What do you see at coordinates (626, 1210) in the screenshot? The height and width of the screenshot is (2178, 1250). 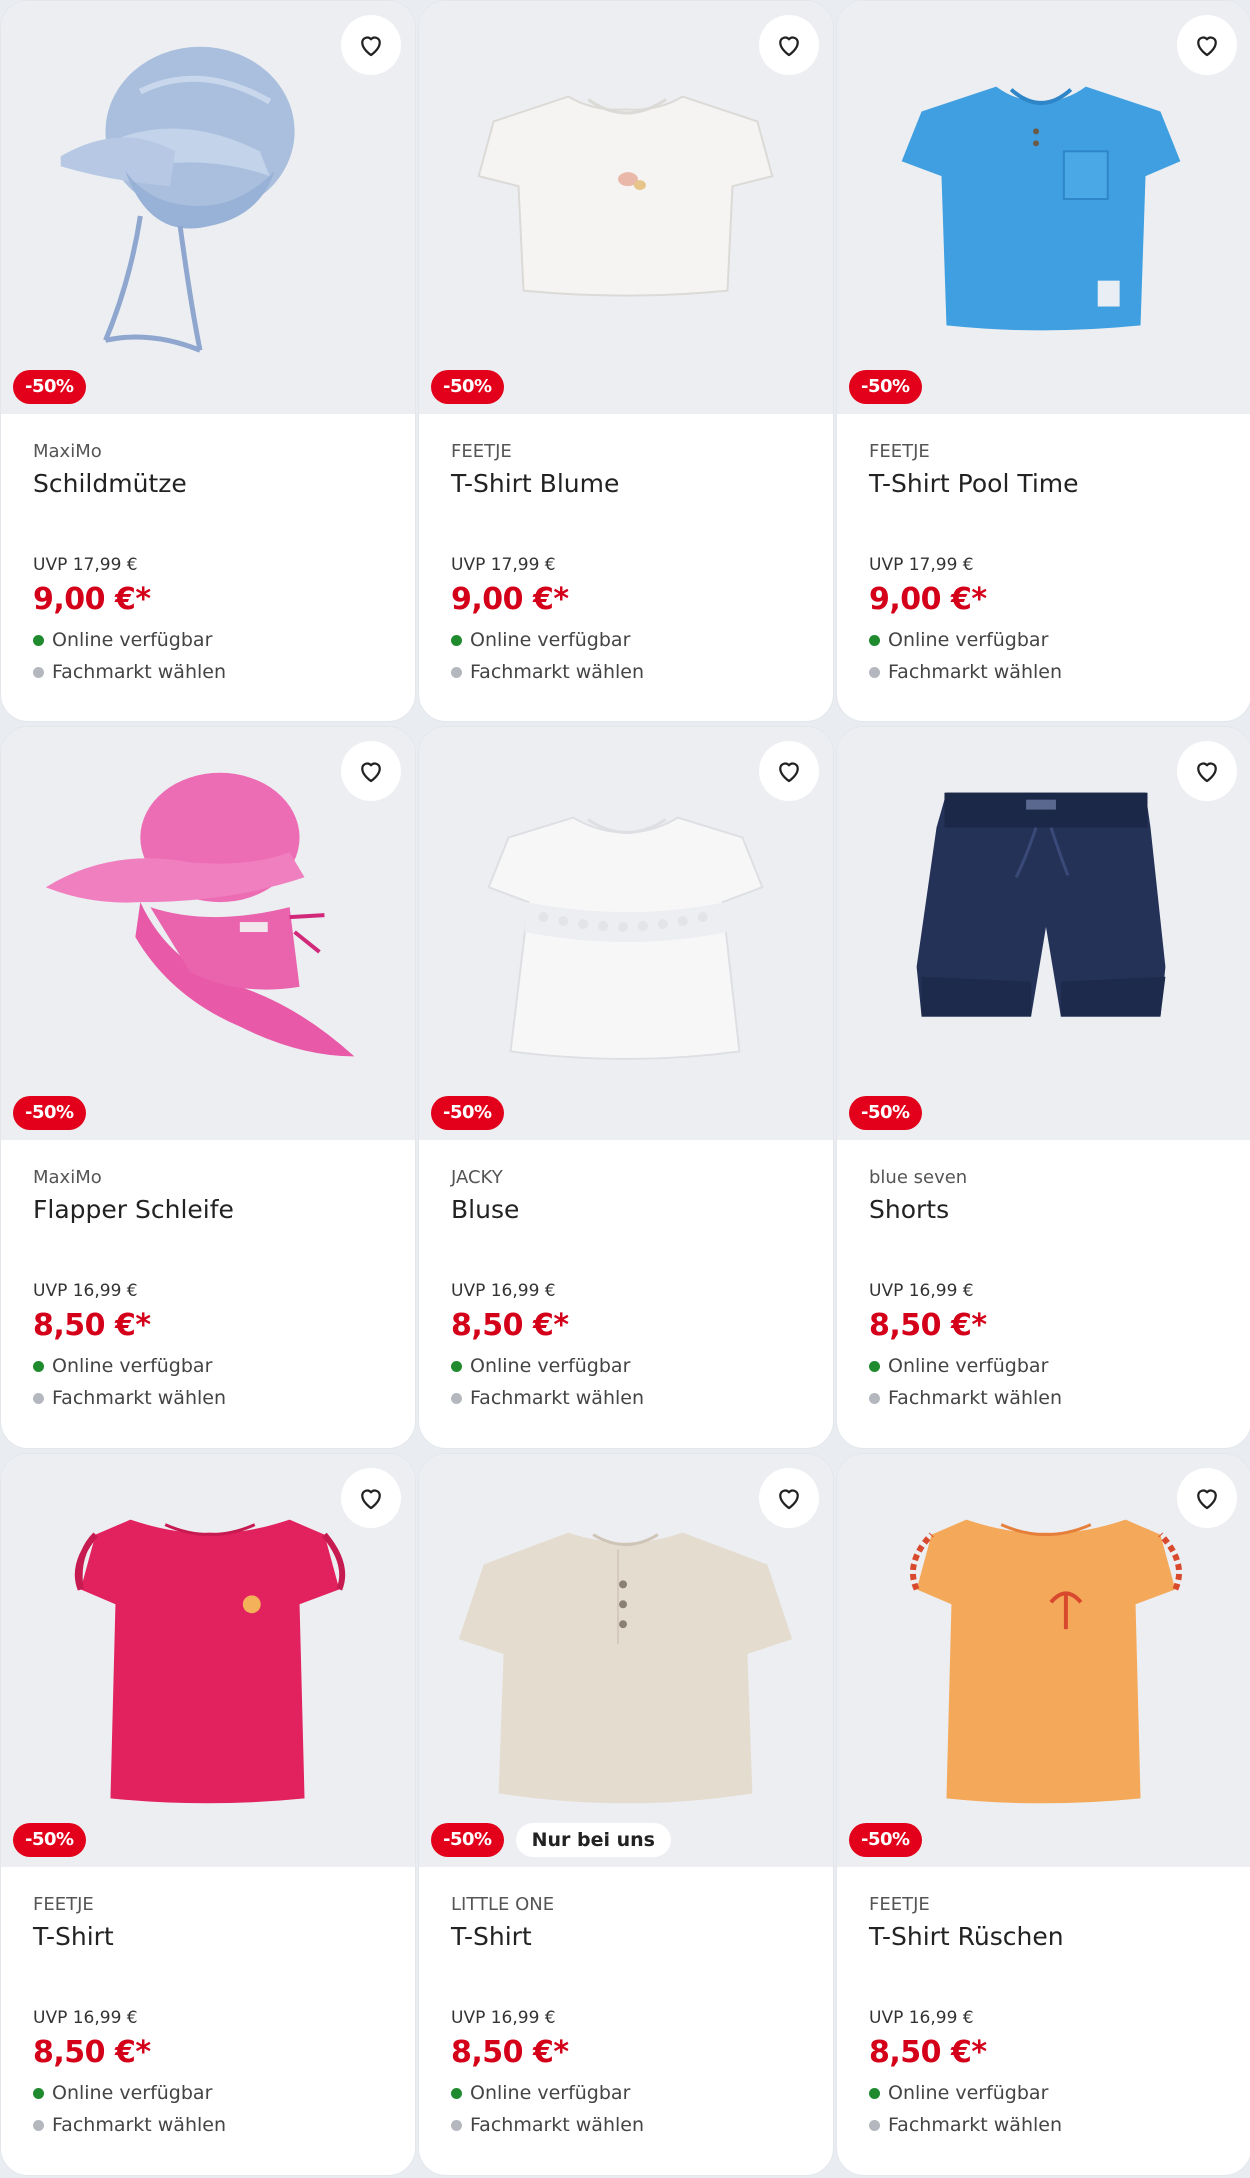 I see `product-name: Bluse` at bounding box center [626, 1210].